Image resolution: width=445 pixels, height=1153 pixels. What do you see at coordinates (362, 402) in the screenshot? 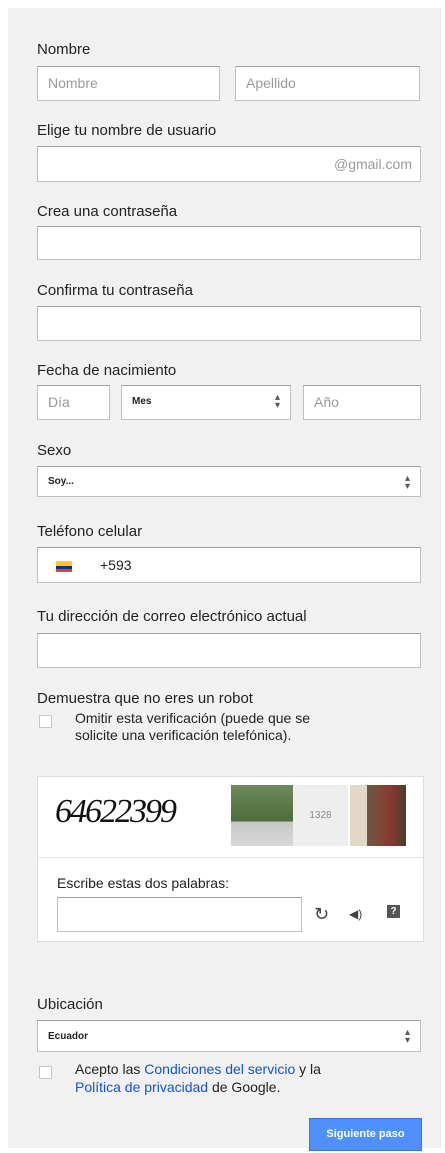
I see `birth-year-input: Año` at bounding box center [362, 402].